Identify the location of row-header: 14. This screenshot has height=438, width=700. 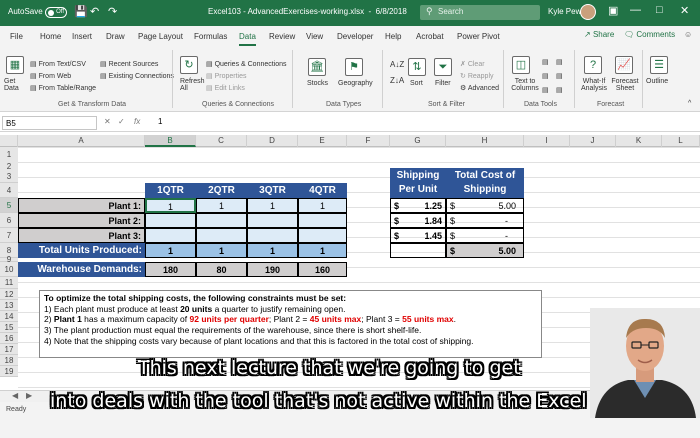
(9, 316).